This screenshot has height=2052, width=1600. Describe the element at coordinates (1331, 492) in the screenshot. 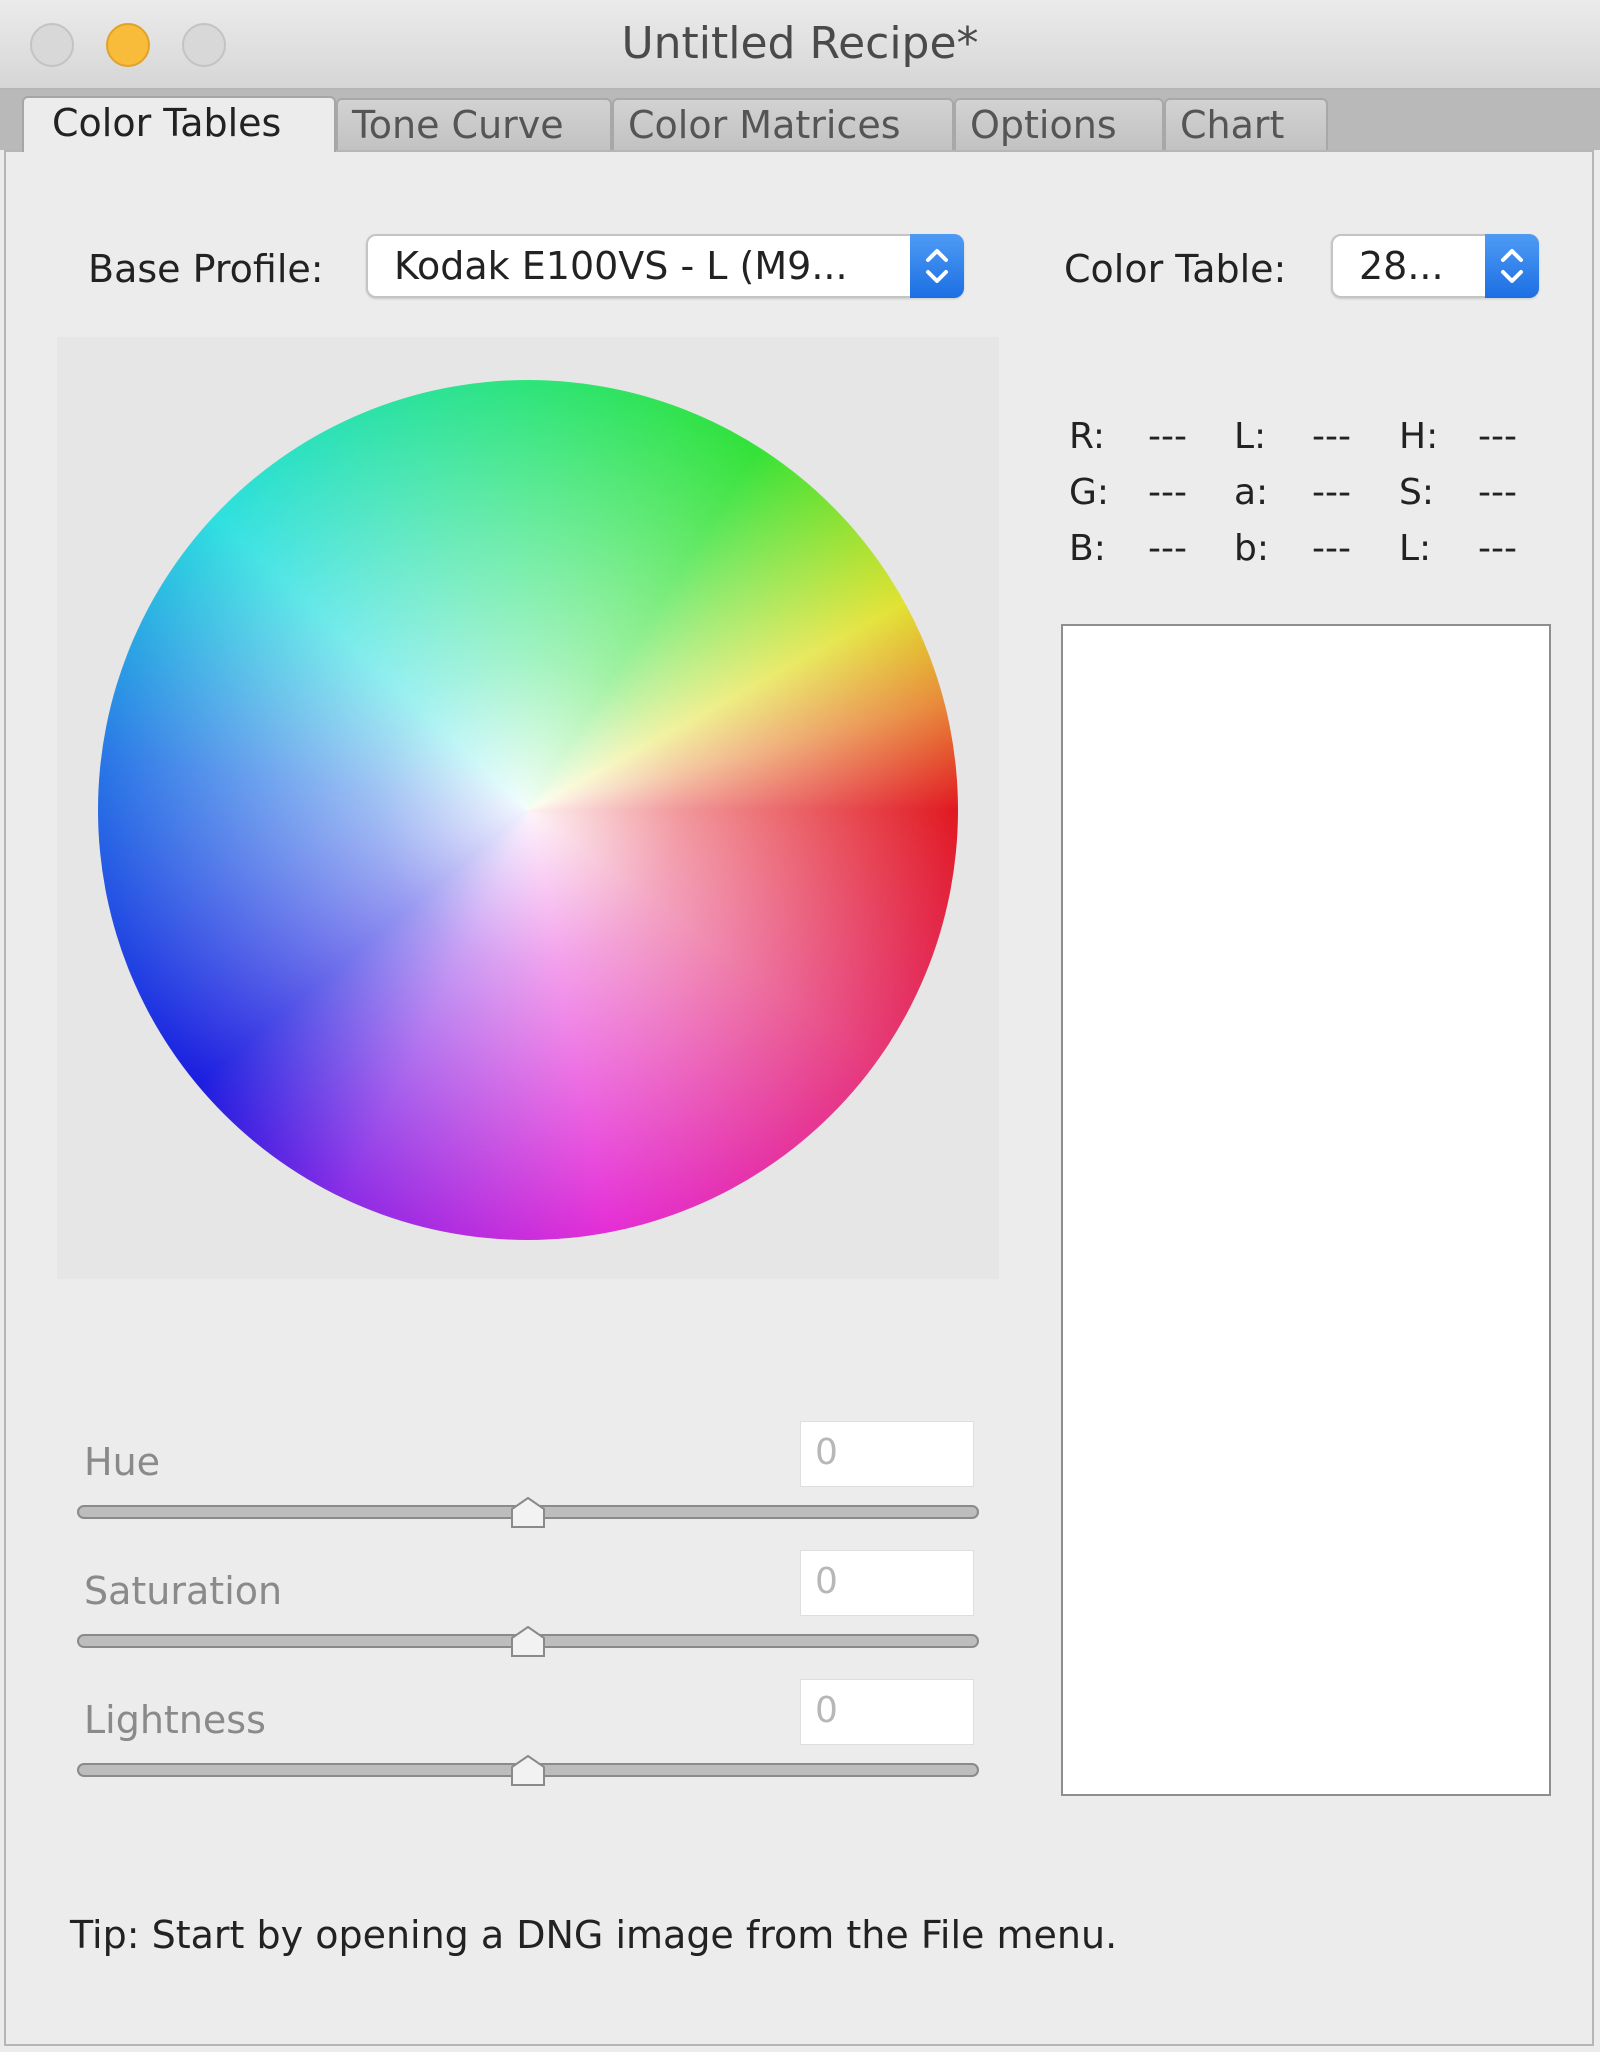

I see `a-value: ---` at that location.